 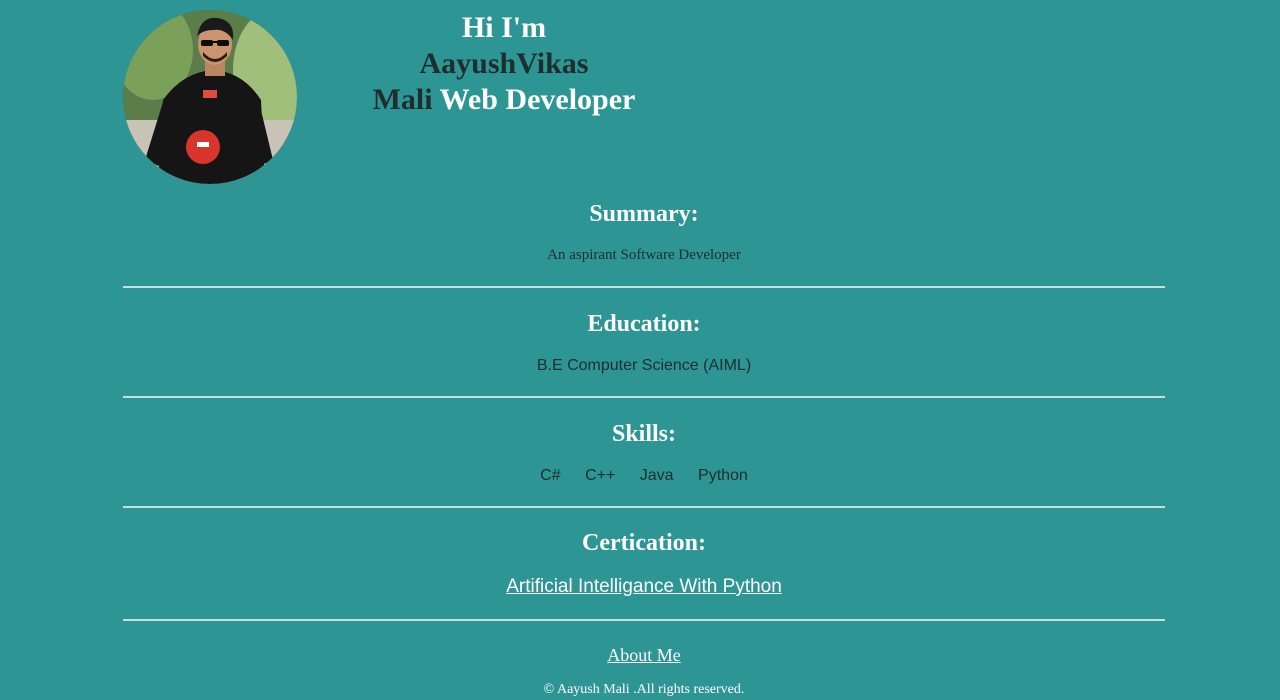 I want to click on certification-link: Artificial Intelligance With Python, so click(x=644, y=586).